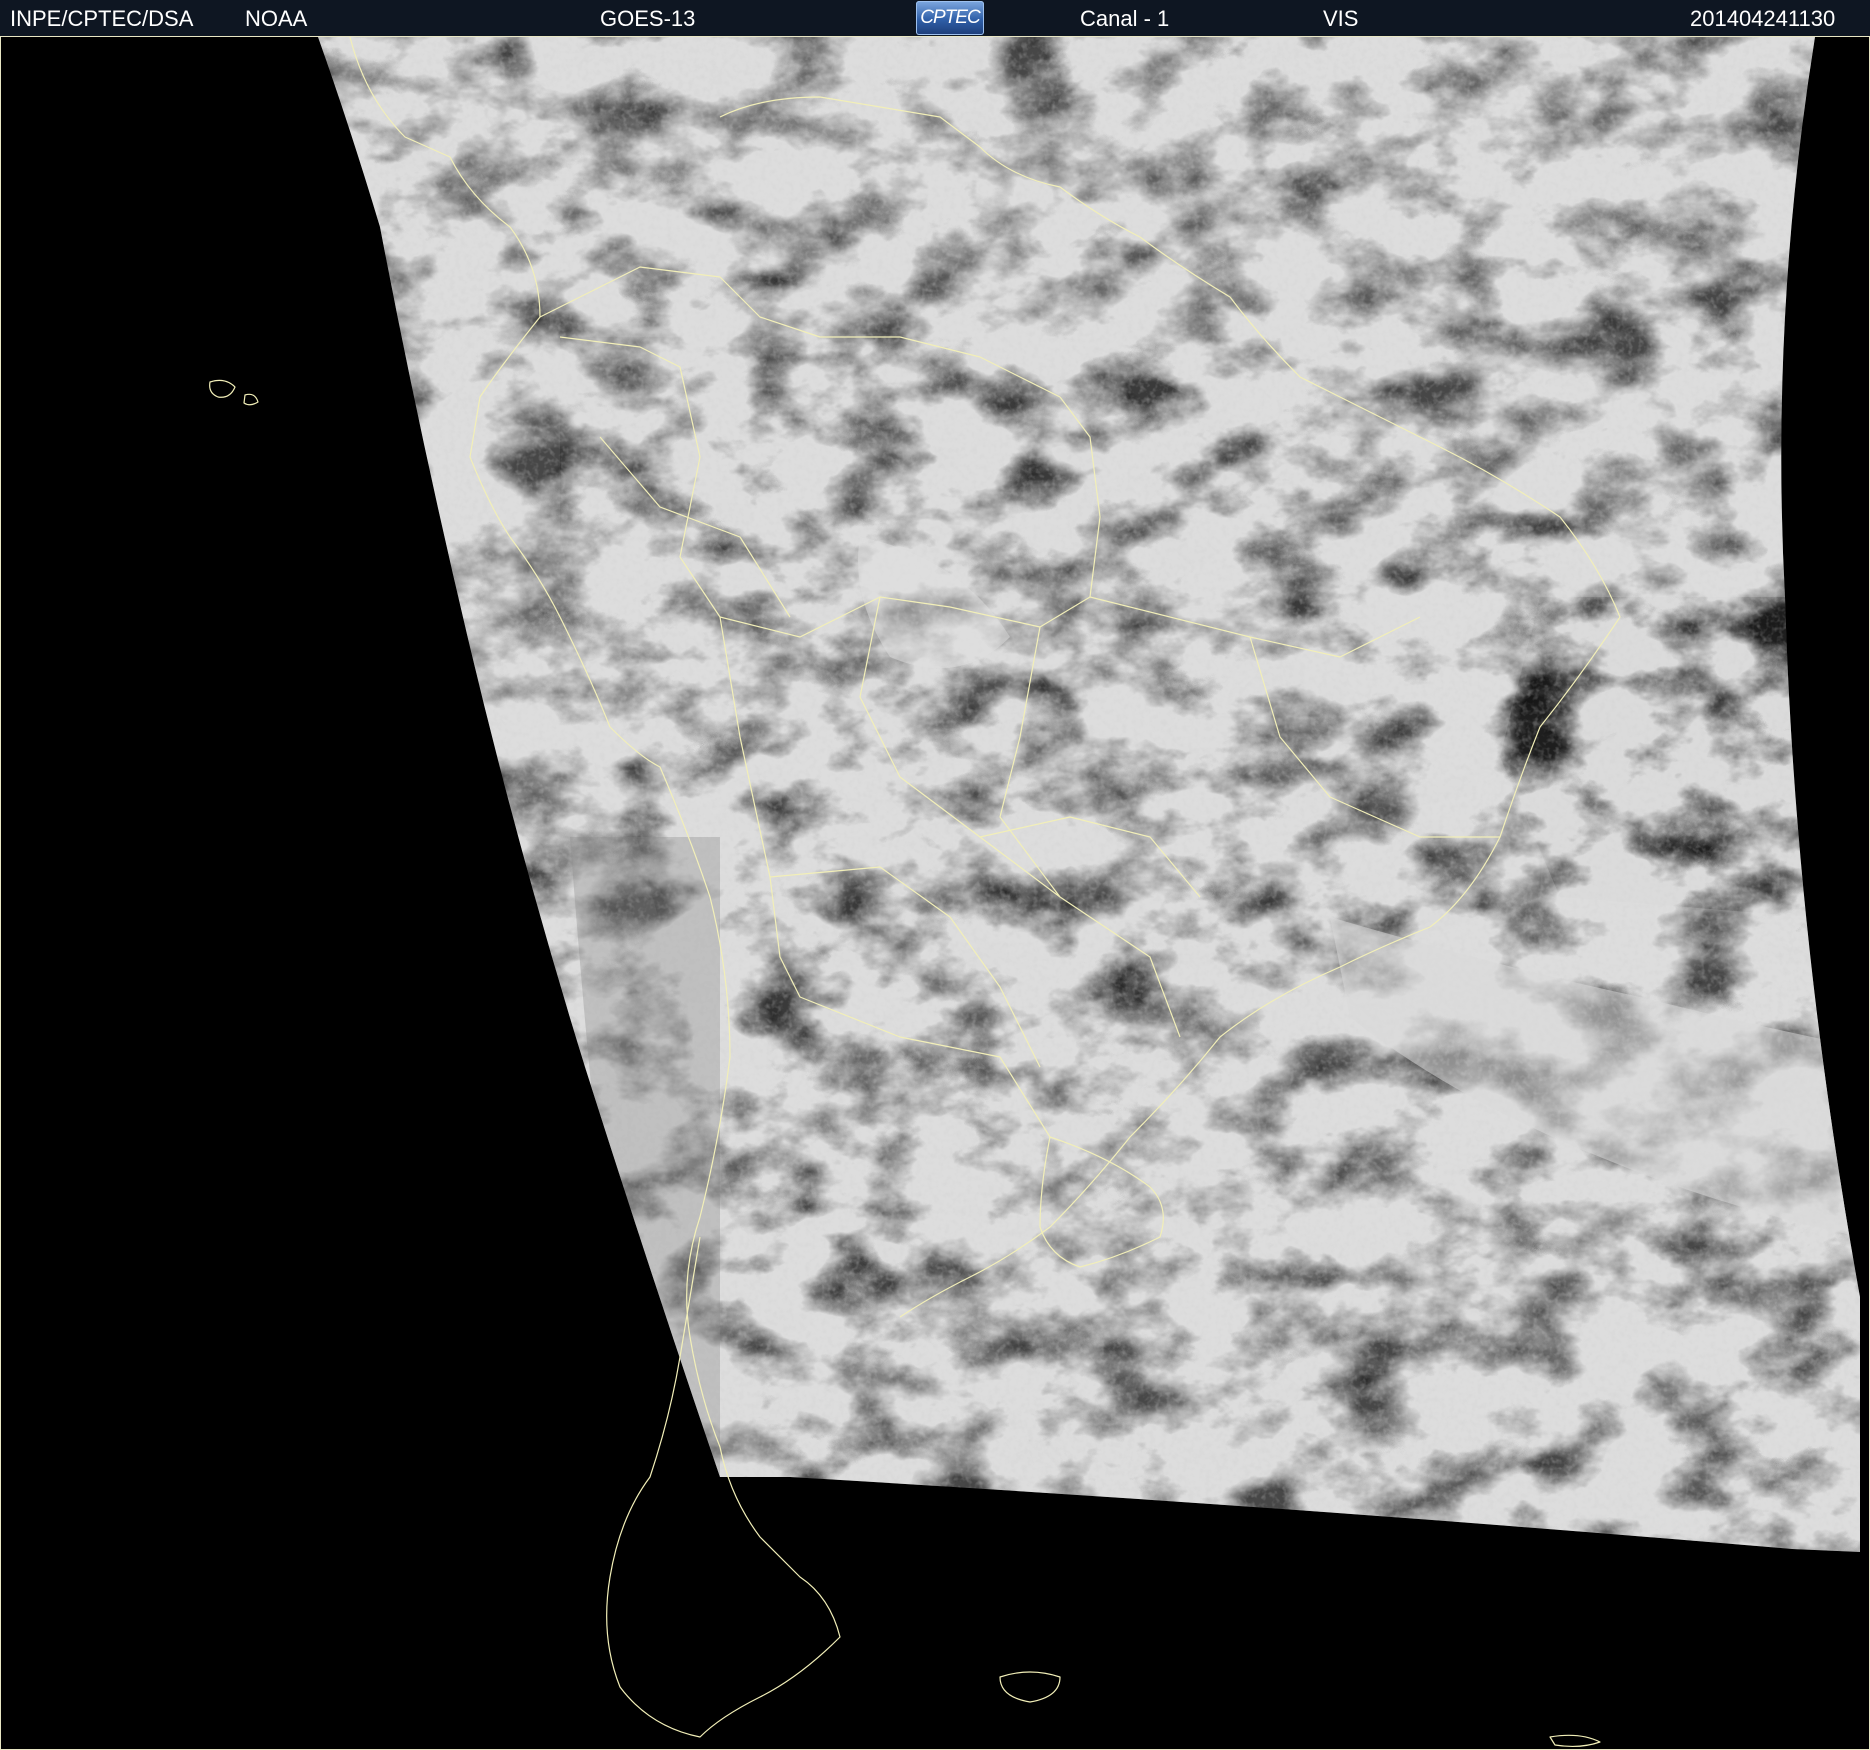 The image size is (1870, 1750). Describe the element at coordinates (102, 18) in the screenshot. I see `agency-label: INPE/CPTEC/DSA` at that location.